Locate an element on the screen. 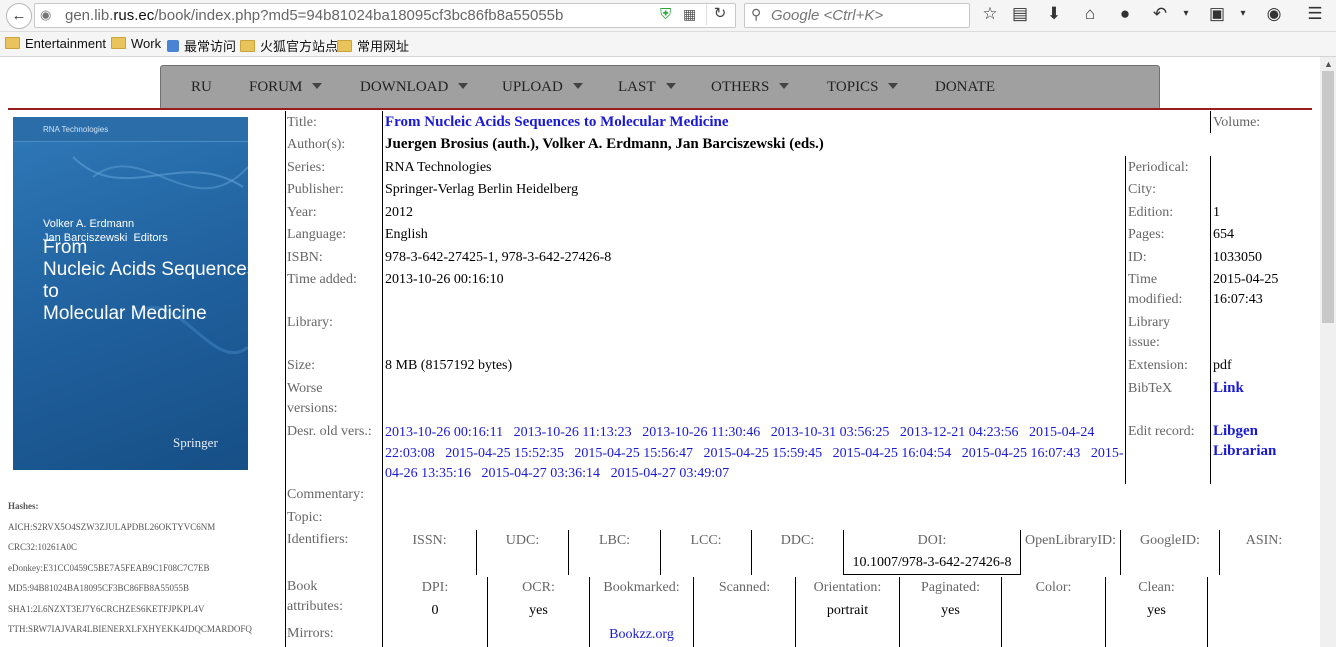  identifier-doi: DOI: is located at coordinates (932, 540).